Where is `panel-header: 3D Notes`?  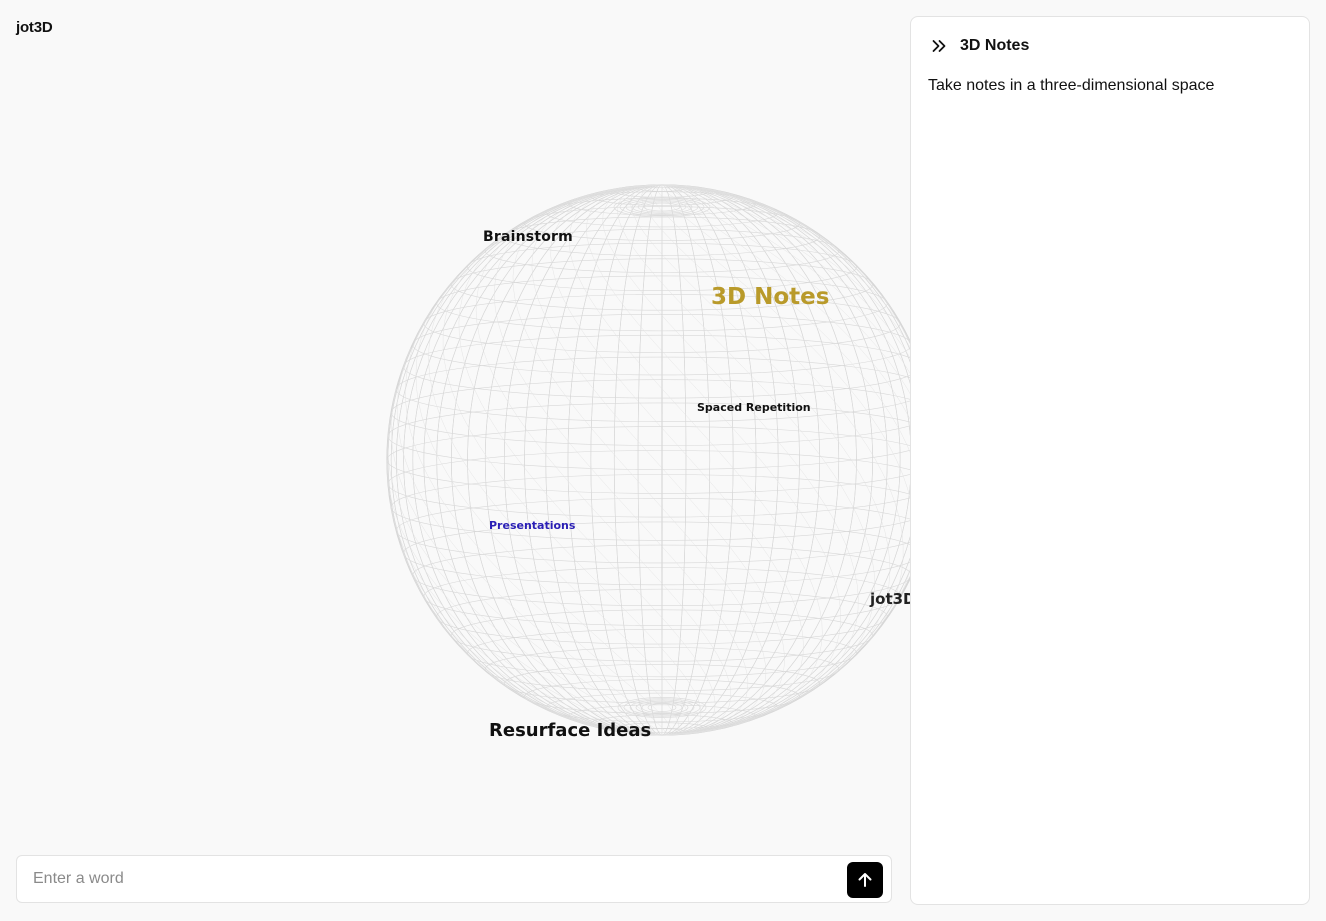 panel-header: 3D Notes is located at coordinates (979, 46).